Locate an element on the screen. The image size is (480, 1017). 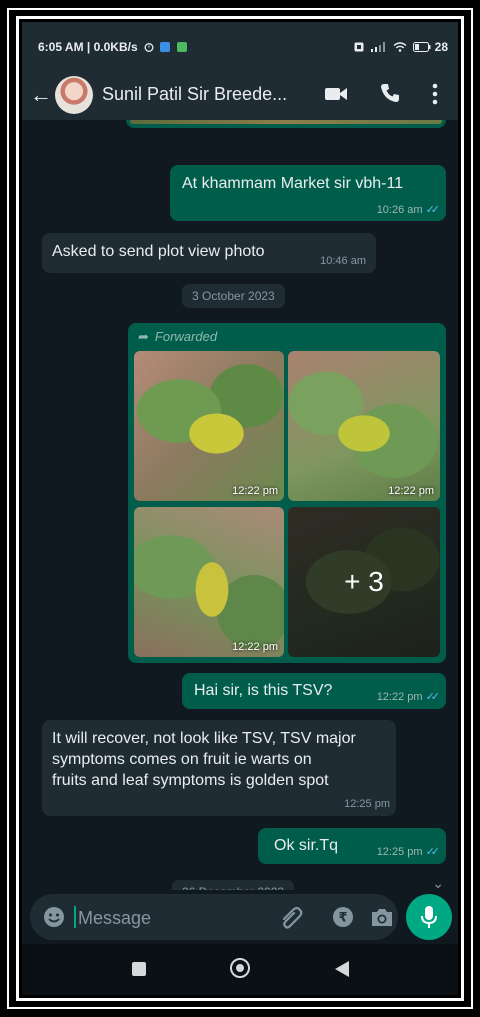
composer-bar: ₹ is located at coordinates (240, 917).